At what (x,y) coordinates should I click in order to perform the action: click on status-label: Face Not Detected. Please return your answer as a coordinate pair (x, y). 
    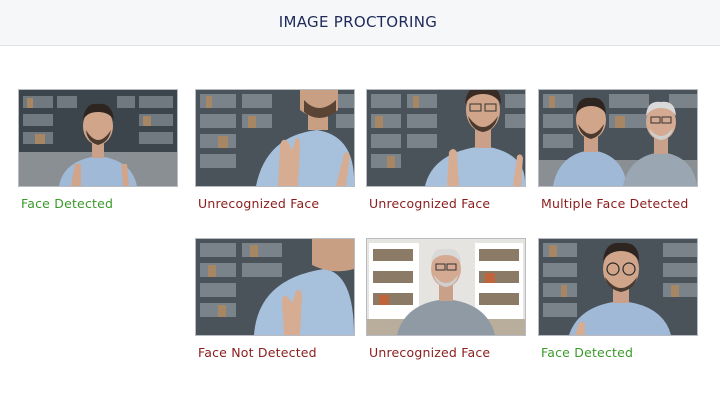
    Looking at the image, I should click on (257, 352).